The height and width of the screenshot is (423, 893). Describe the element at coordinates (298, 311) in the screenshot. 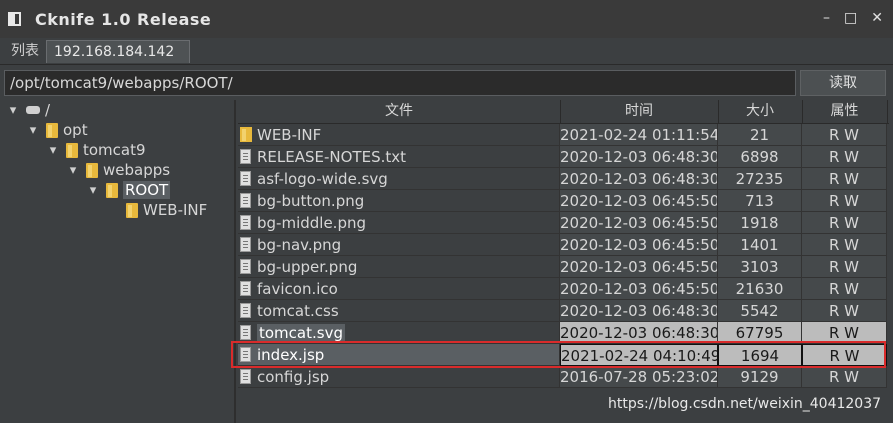

I see `file-name: tomcat.css` at that location.